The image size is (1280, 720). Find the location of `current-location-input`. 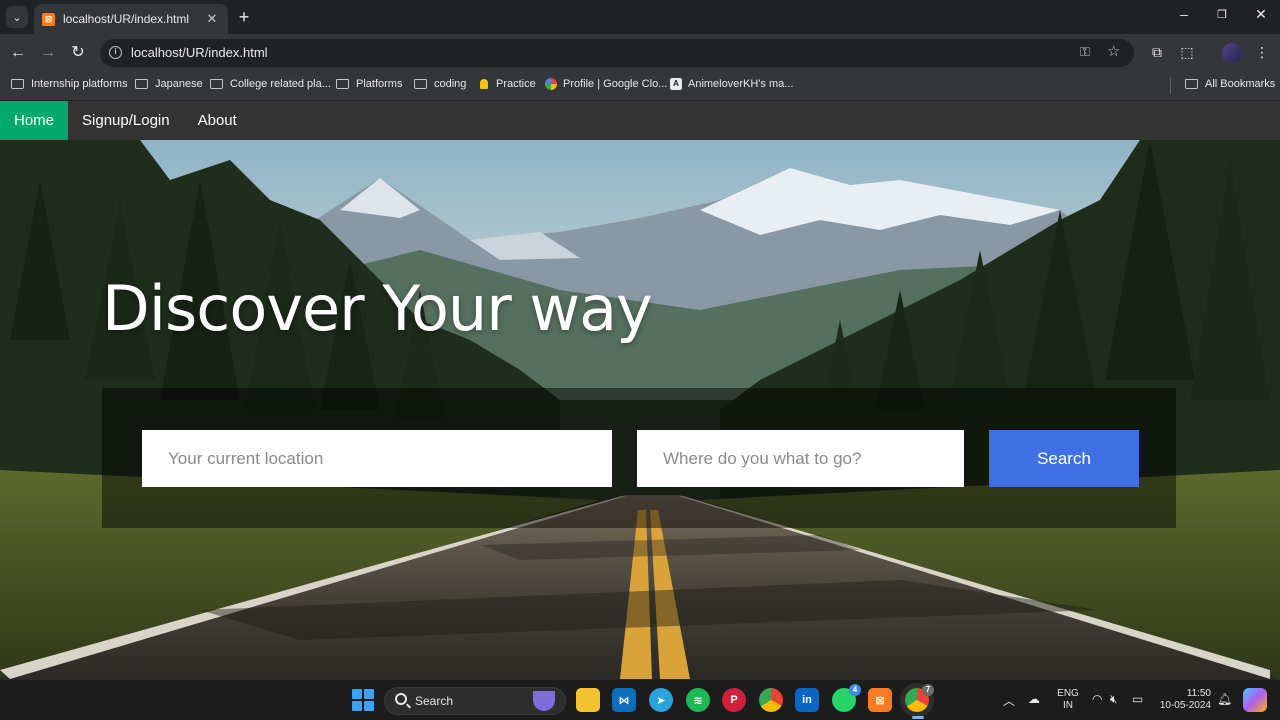

current-location-input is located at coordinates (377, 458).